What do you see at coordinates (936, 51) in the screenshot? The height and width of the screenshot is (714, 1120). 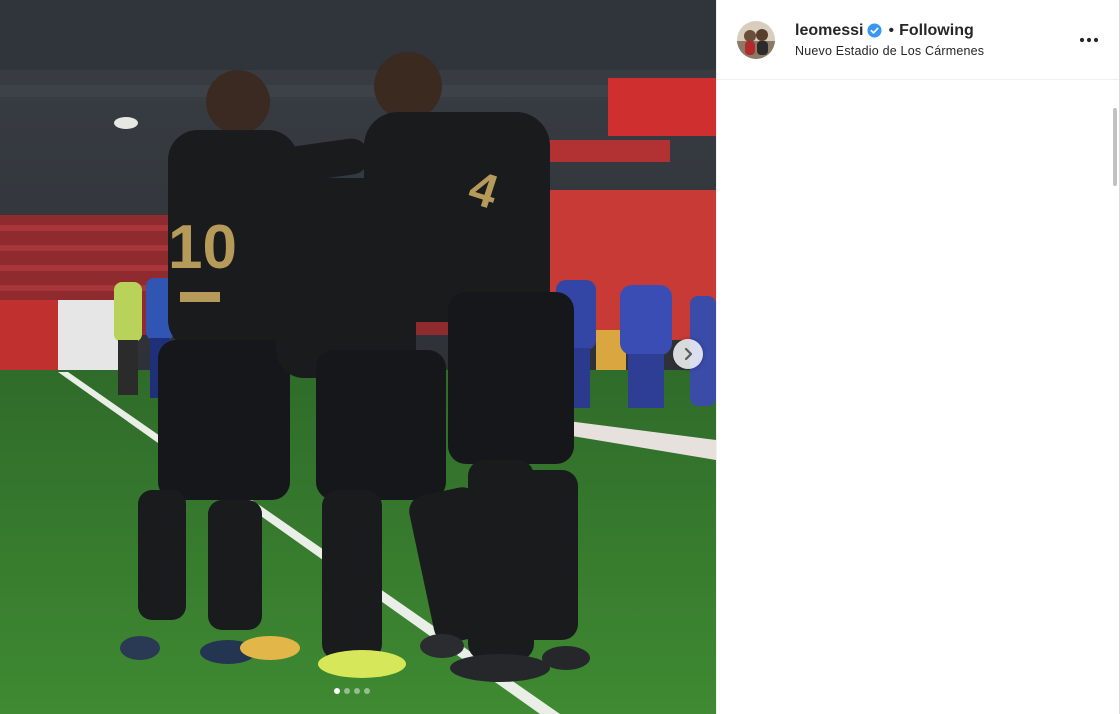 I see `location-link: Nuevo Estadio de Los Cármenes` at bounding box center [936, 51].